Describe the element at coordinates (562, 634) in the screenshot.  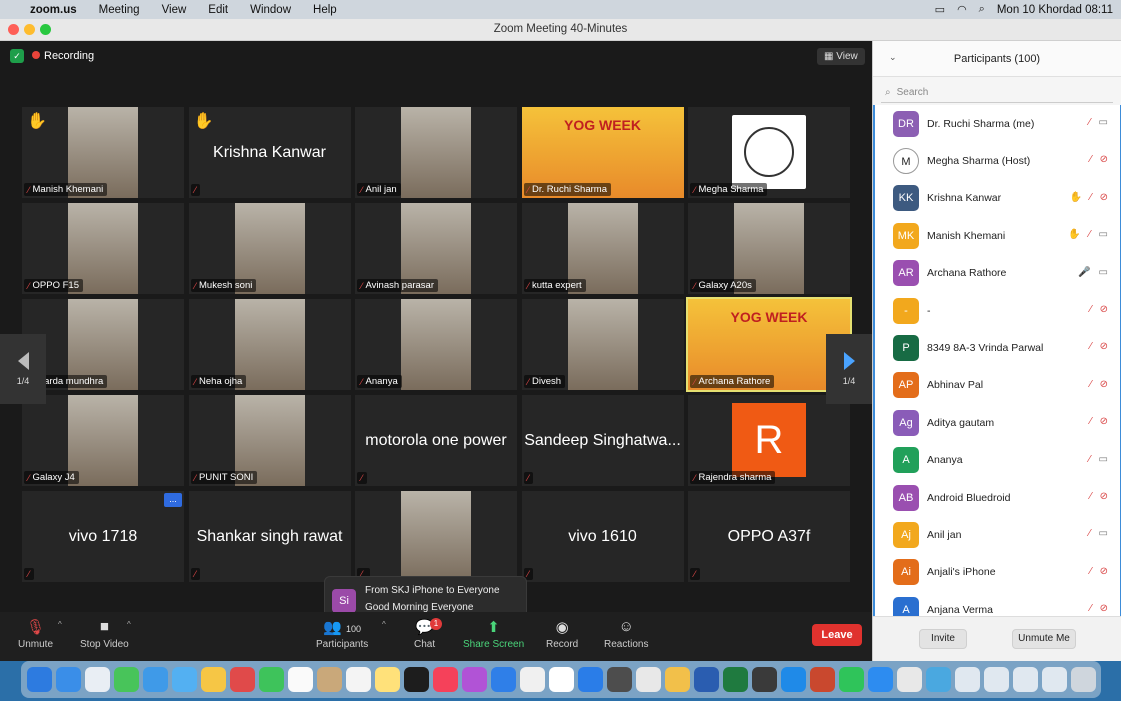
I see `record-button: ◉ Record` at that location.